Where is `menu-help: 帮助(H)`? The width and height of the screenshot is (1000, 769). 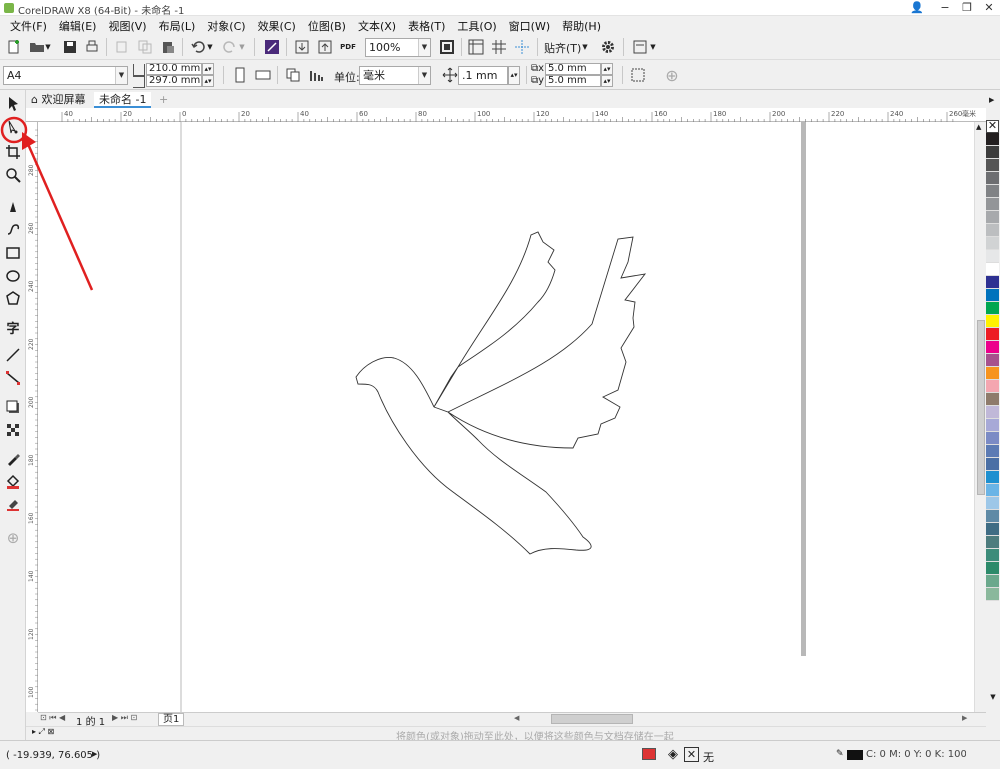
menu-help: 帮助(H) is located at coordinates (581, 25).